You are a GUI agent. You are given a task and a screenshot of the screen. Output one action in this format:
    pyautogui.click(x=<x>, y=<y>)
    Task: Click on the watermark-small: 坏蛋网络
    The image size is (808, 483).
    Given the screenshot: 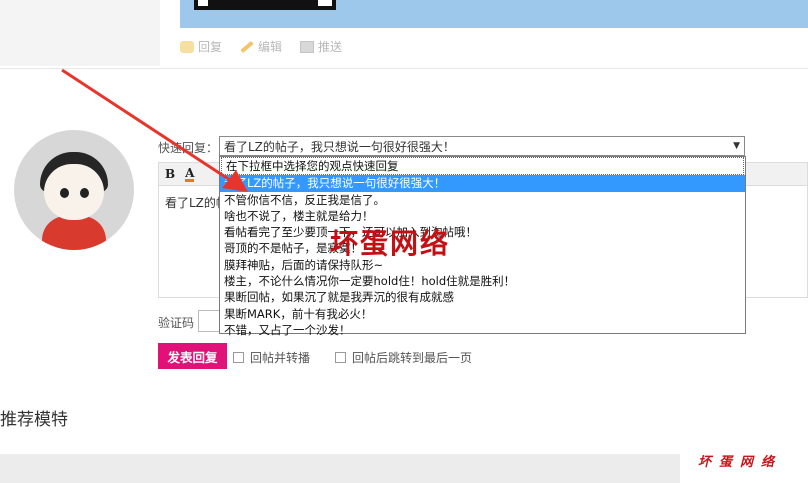 What is the action you would take?
    pyautogui.click(x=740, y=462)
    